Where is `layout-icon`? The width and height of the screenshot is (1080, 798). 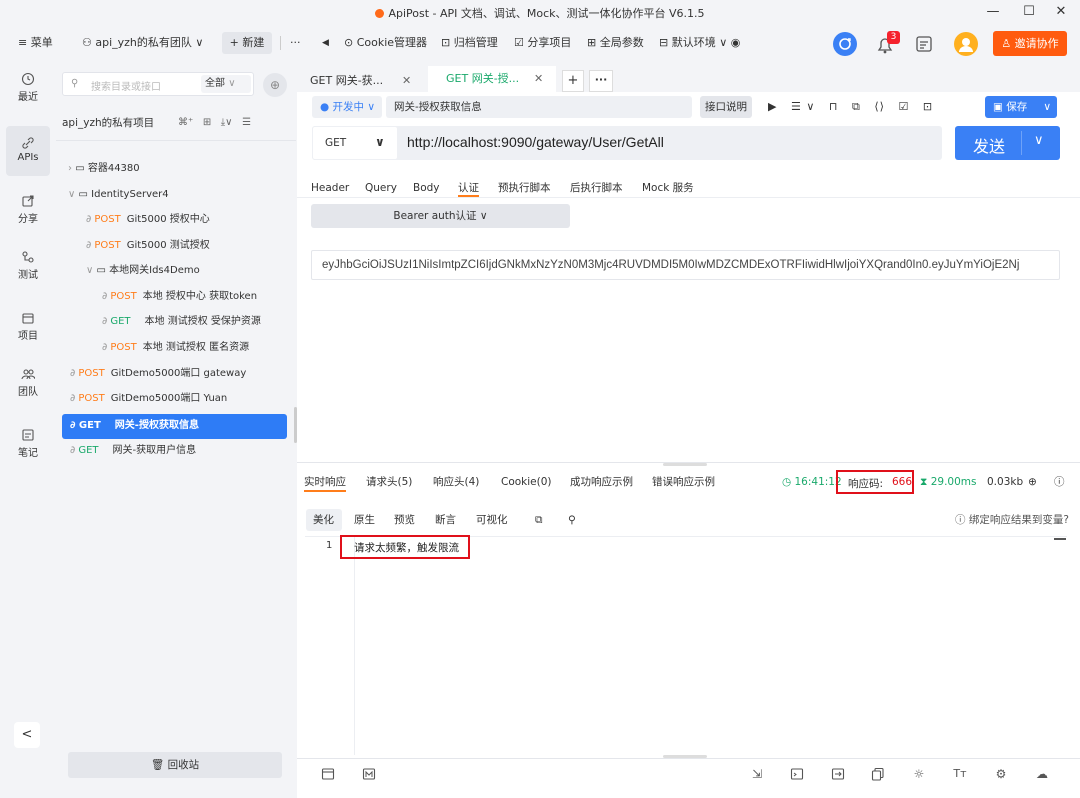 layout-icon is located at coordinates (328, 774).